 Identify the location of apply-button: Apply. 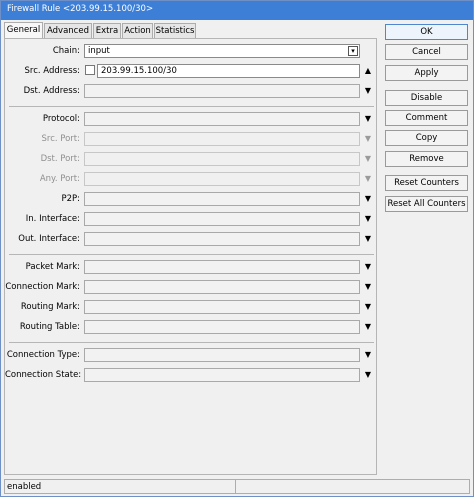
(426, 73).